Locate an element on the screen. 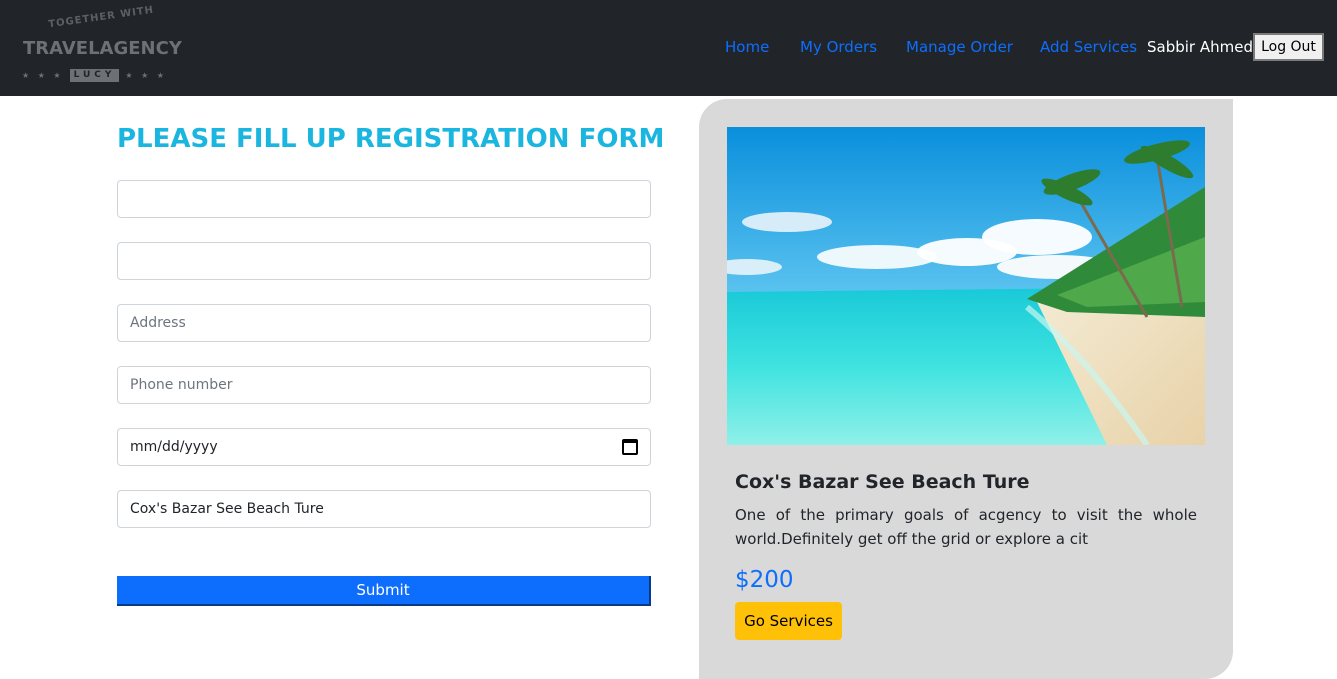  phone-number-field: Phone number is located at coordinates (384, 385).